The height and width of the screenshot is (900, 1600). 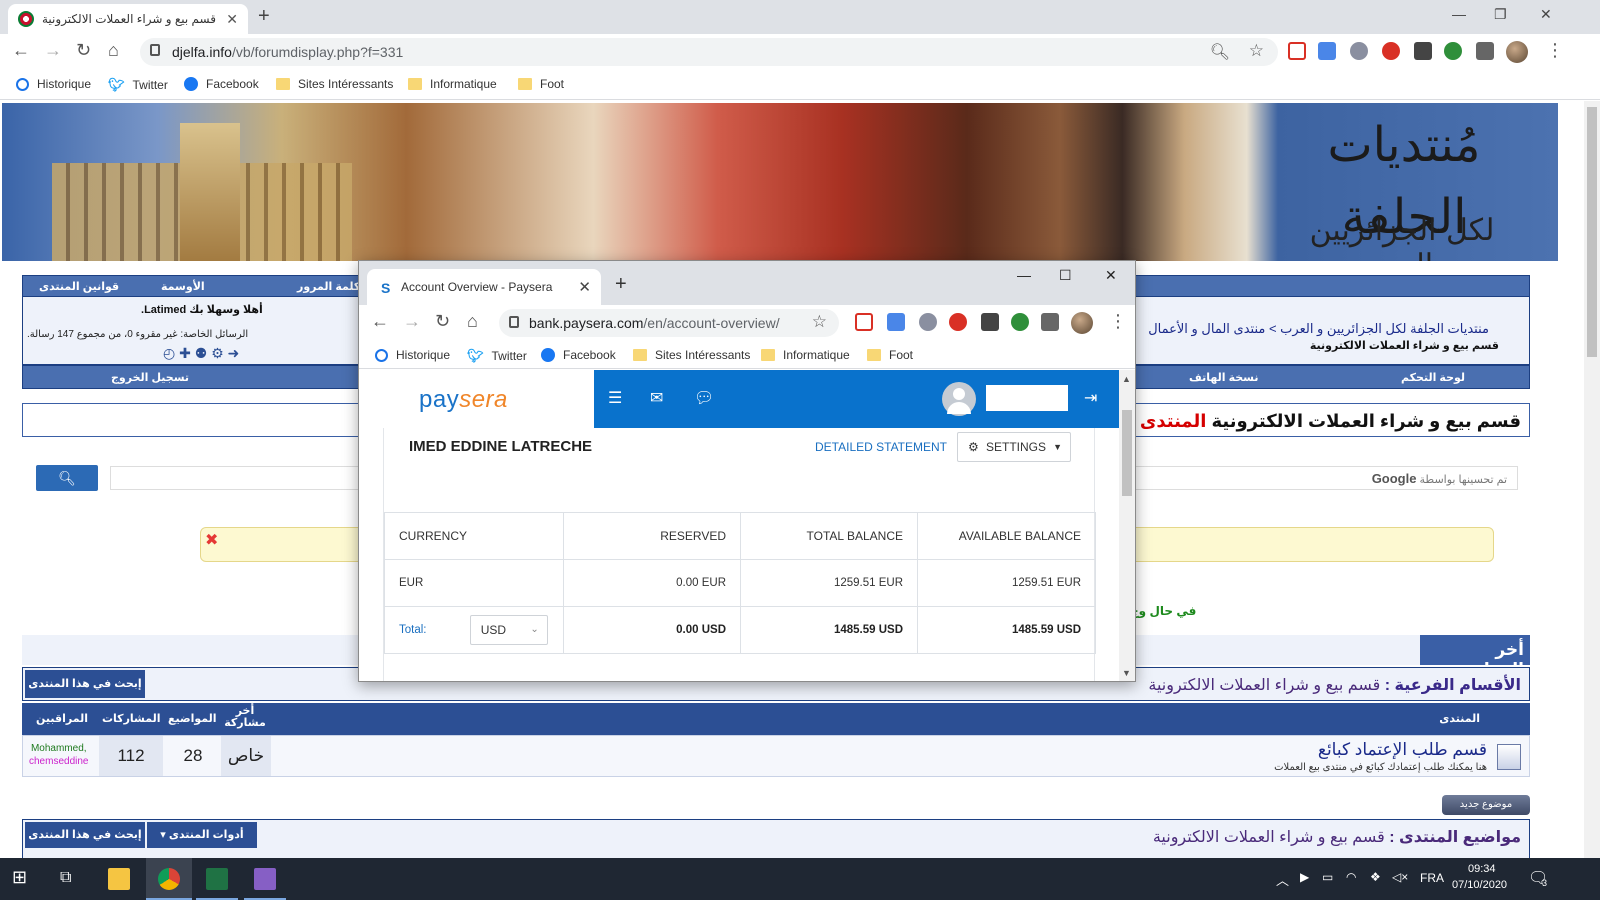 I want to click on popup-home-icon: ⌂, so click(x=472, y=321).